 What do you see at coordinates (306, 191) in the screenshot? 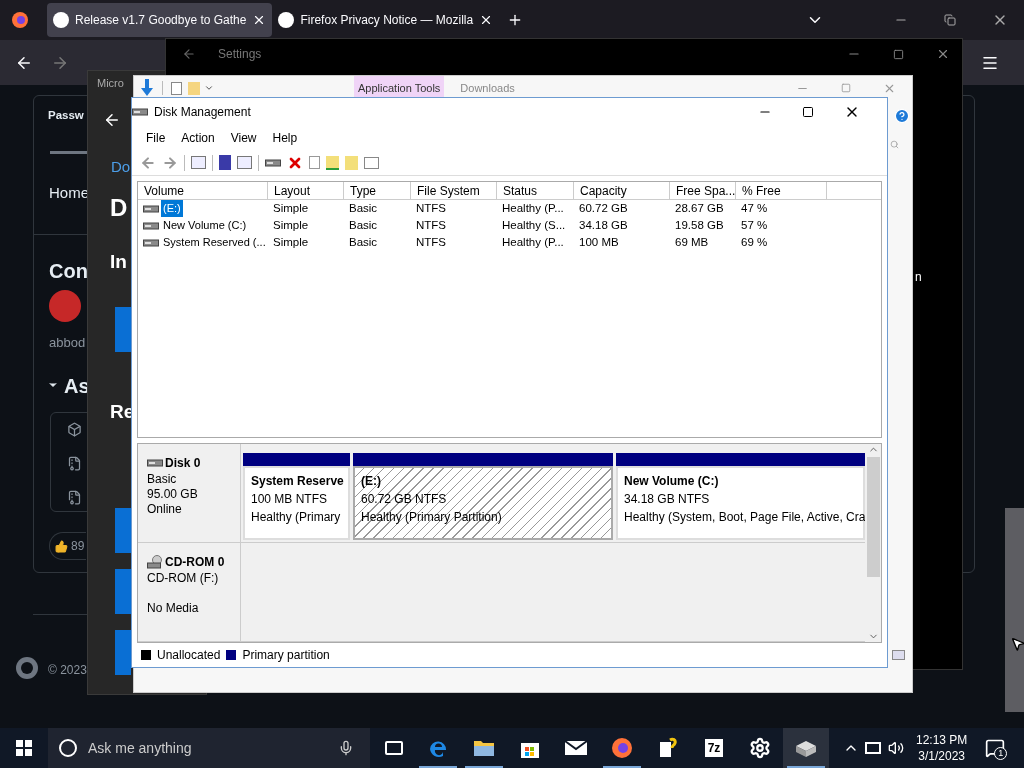
I see `column-header: Layout` at bounding box center [306, 191].